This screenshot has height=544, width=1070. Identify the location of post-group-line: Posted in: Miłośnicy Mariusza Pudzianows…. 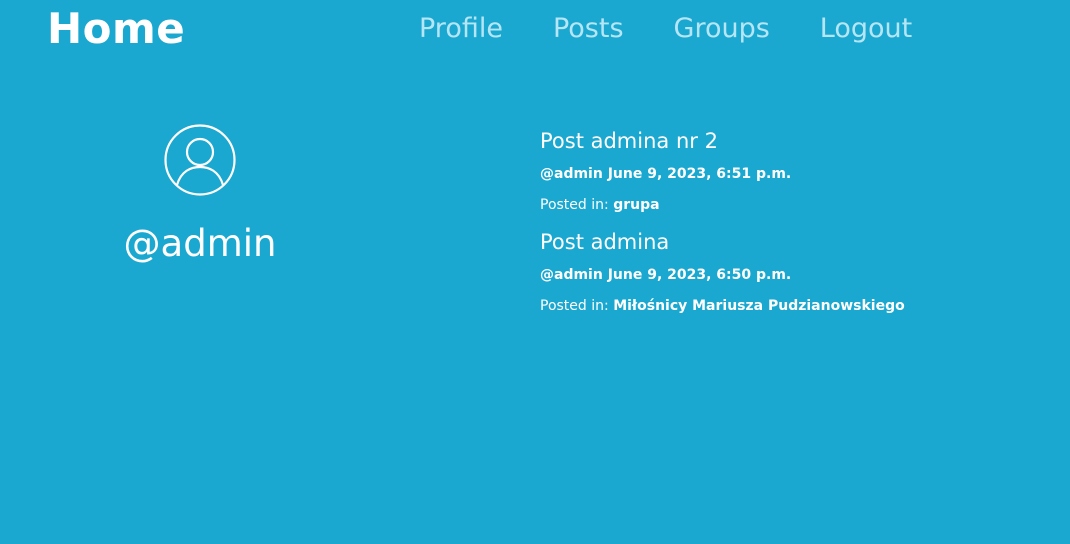
(790, 306).